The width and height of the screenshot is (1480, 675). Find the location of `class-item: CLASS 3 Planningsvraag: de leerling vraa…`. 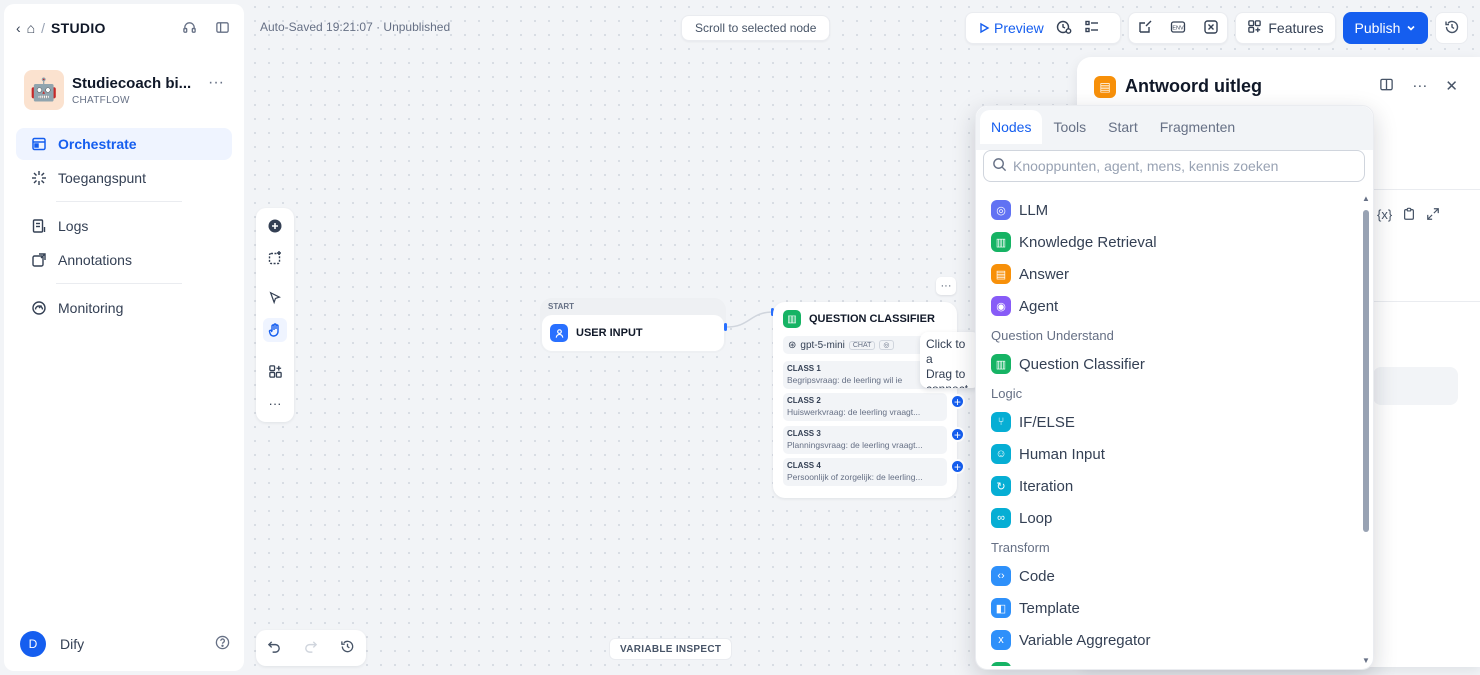

class-item: CLASS 3 Planningsvraag: de leerling vraa… is located at coordinates (865, 440).